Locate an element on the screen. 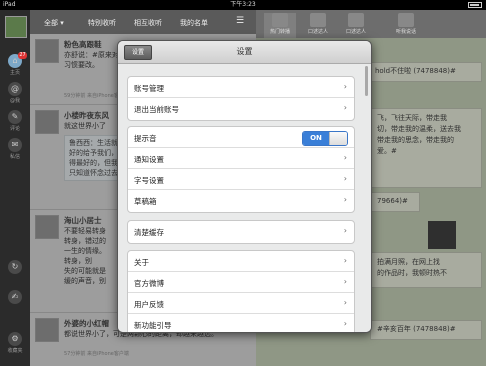 This screenshot has width=486, height=366. dialog-header: 设置 设置 is located at coordinates (244, 52).